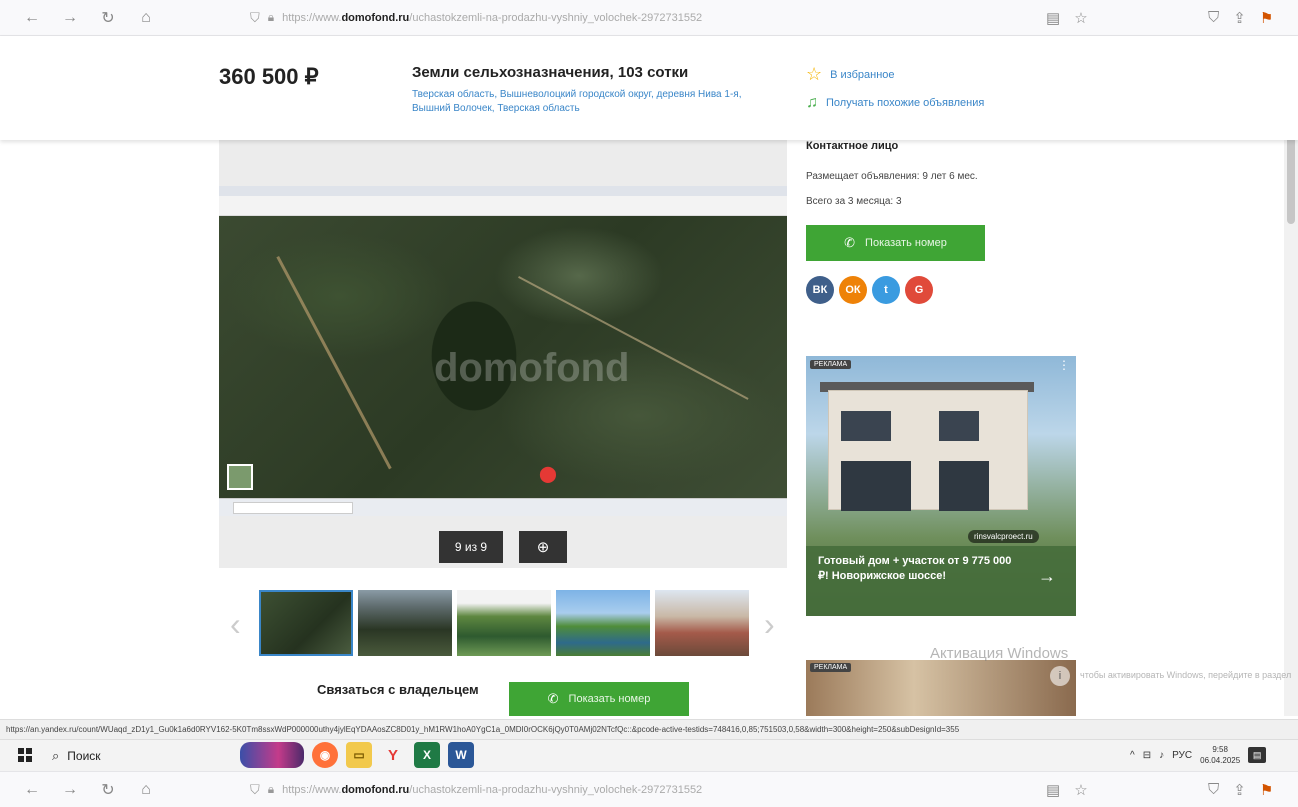 This screenshot has width=1298, height=807. What do you see at coordinates (1220, 755) in the screenshot?
I see `clock: 9:58 06.04.2025` at bounding box center [1220, 755].